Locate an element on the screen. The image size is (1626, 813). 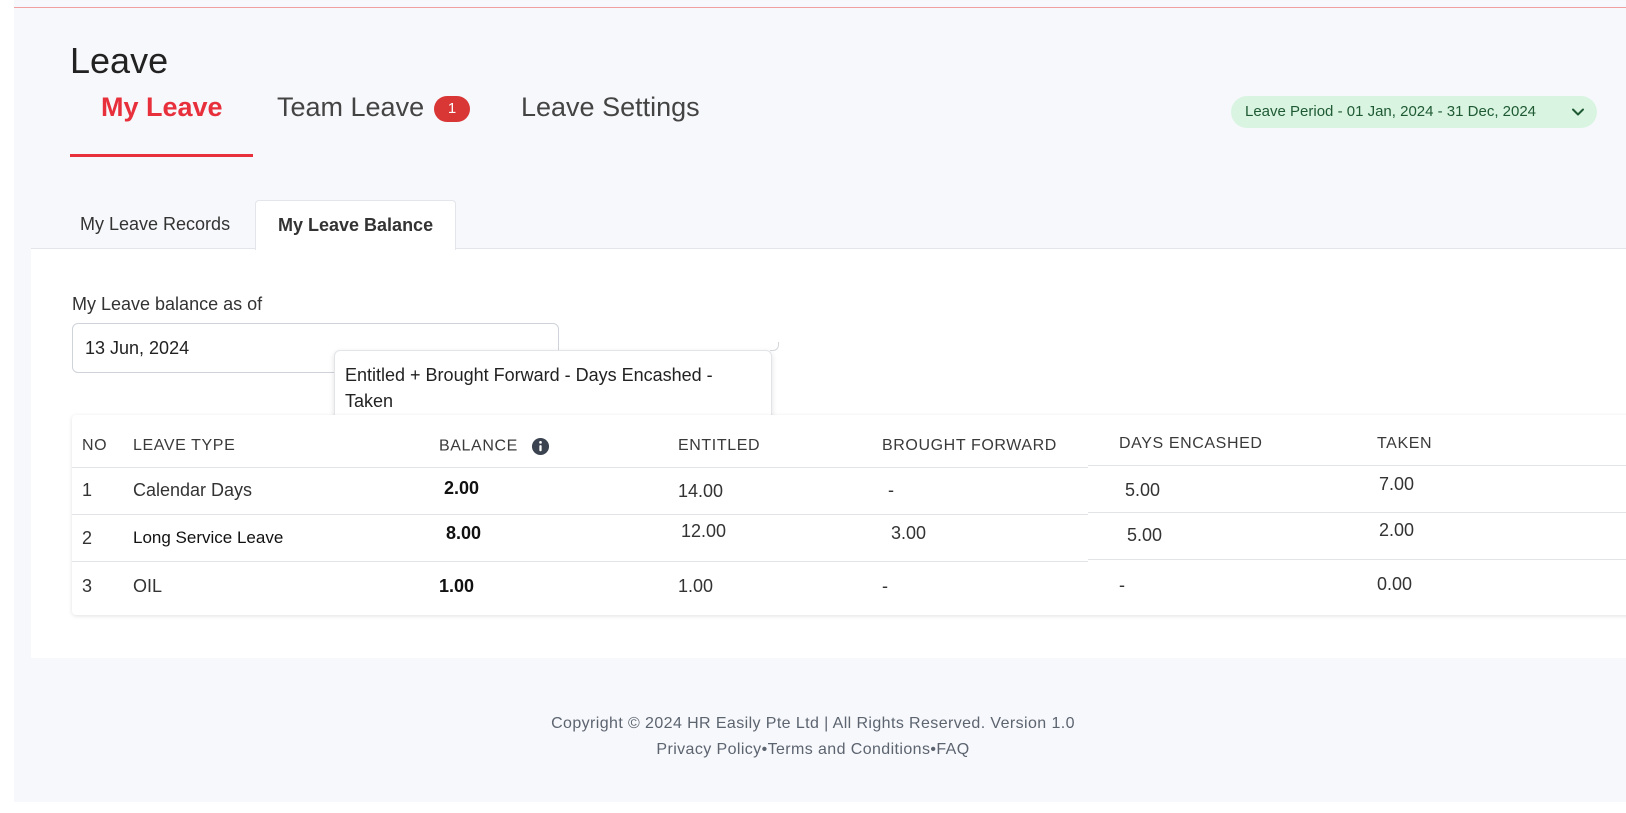
table-cell-brought-forward: 3.00 is located at coordinates (909, 533).